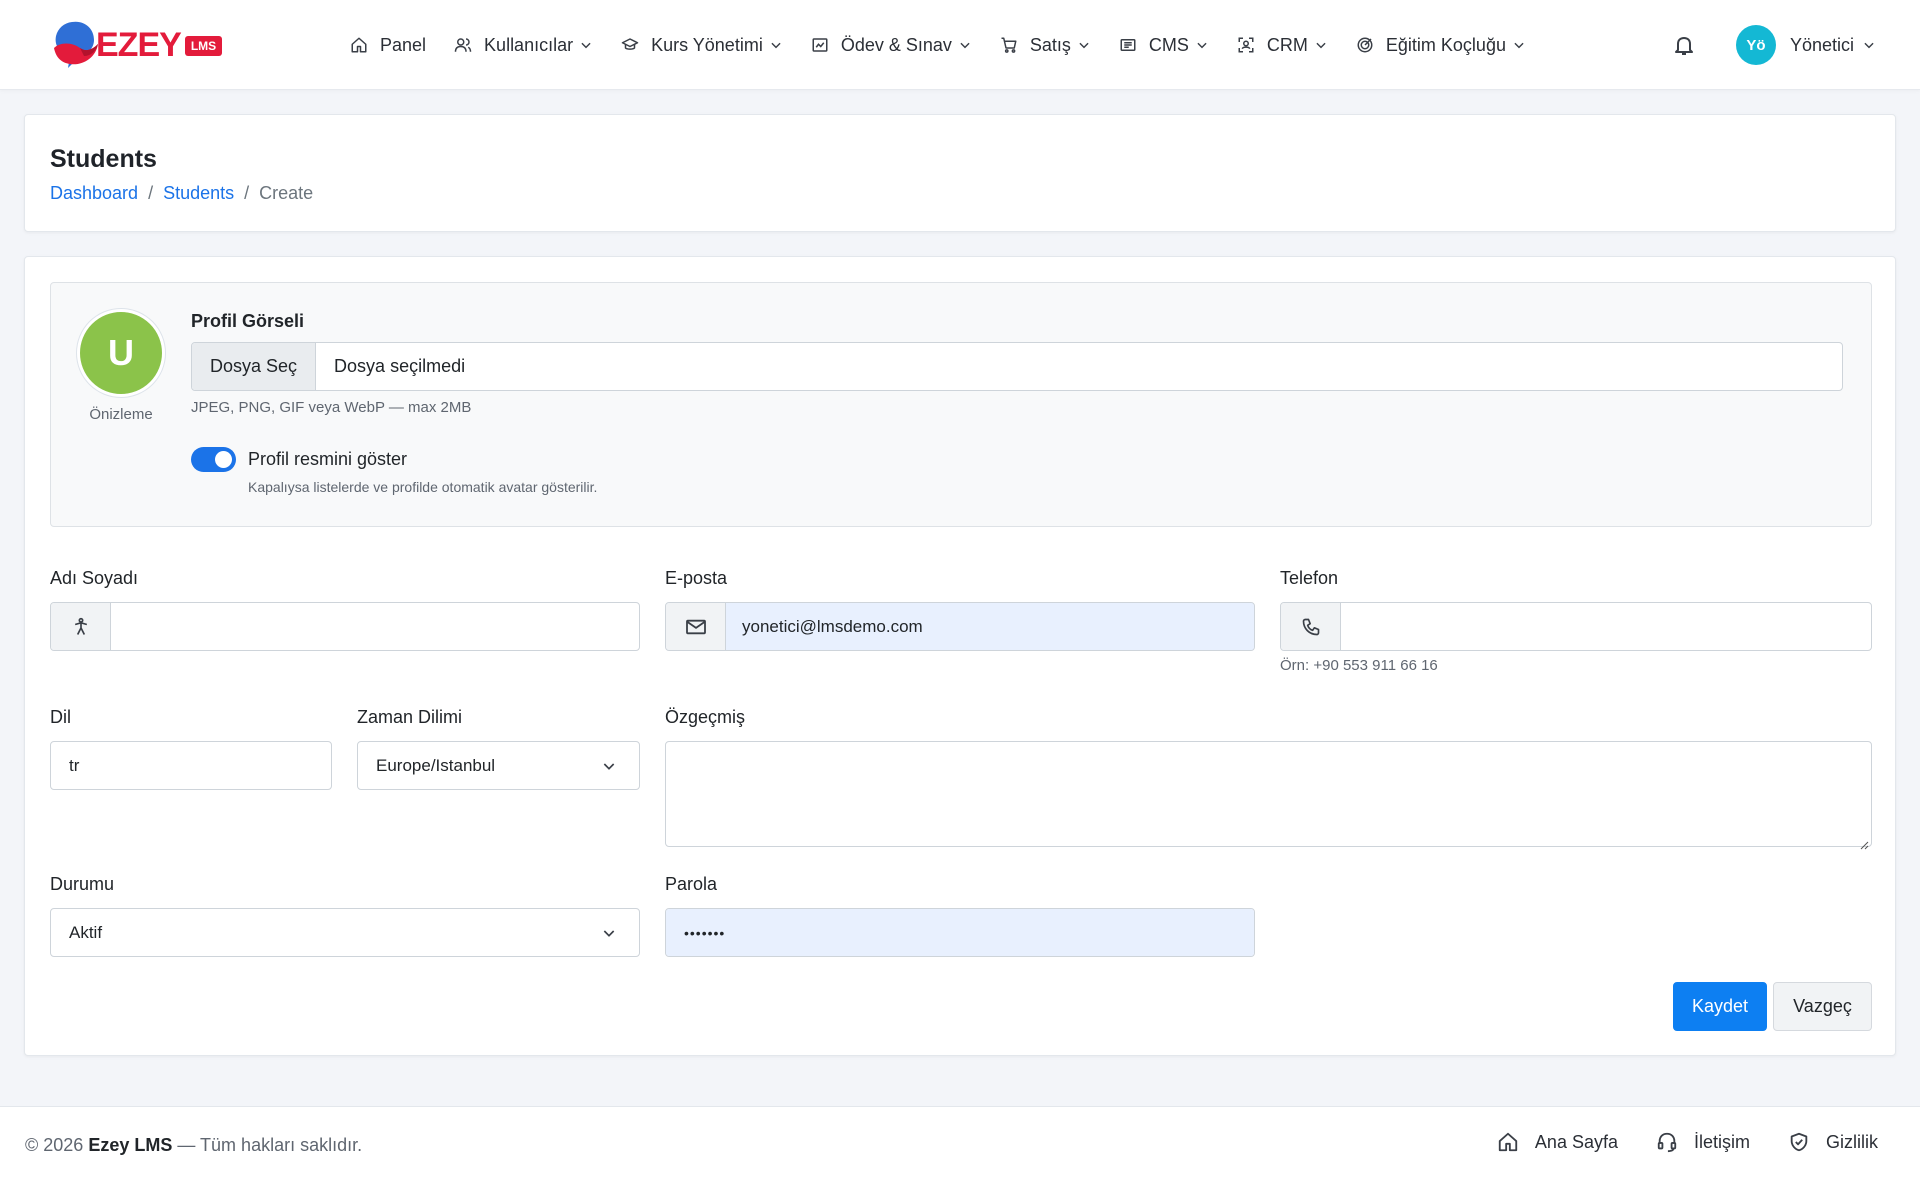 Image resolution: width=1920 pixels, height=1181 pixels. I want to click on email-value: yonetici@lmsdemo.com, so click(990, 626).